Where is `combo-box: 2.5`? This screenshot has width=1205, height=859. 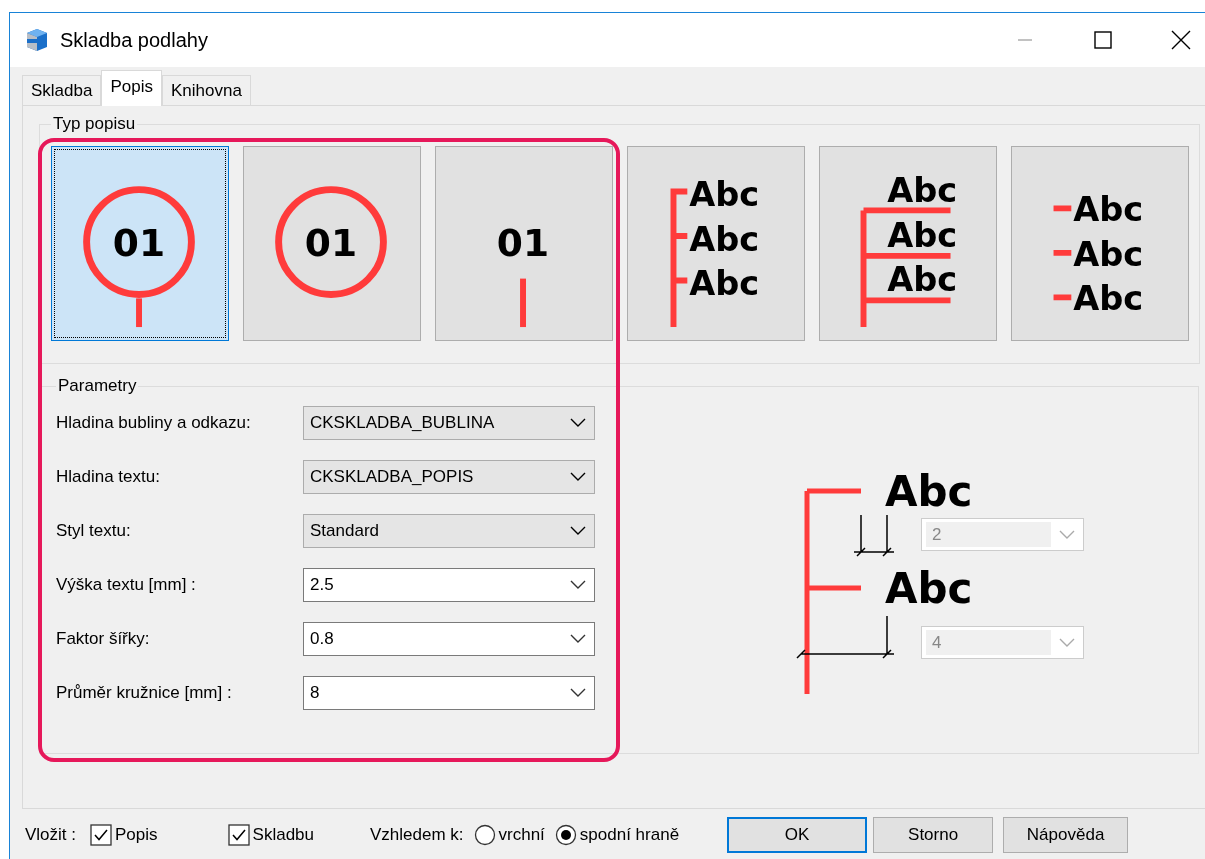 combo-box: 2.5 is located at coordinates (449, 585).